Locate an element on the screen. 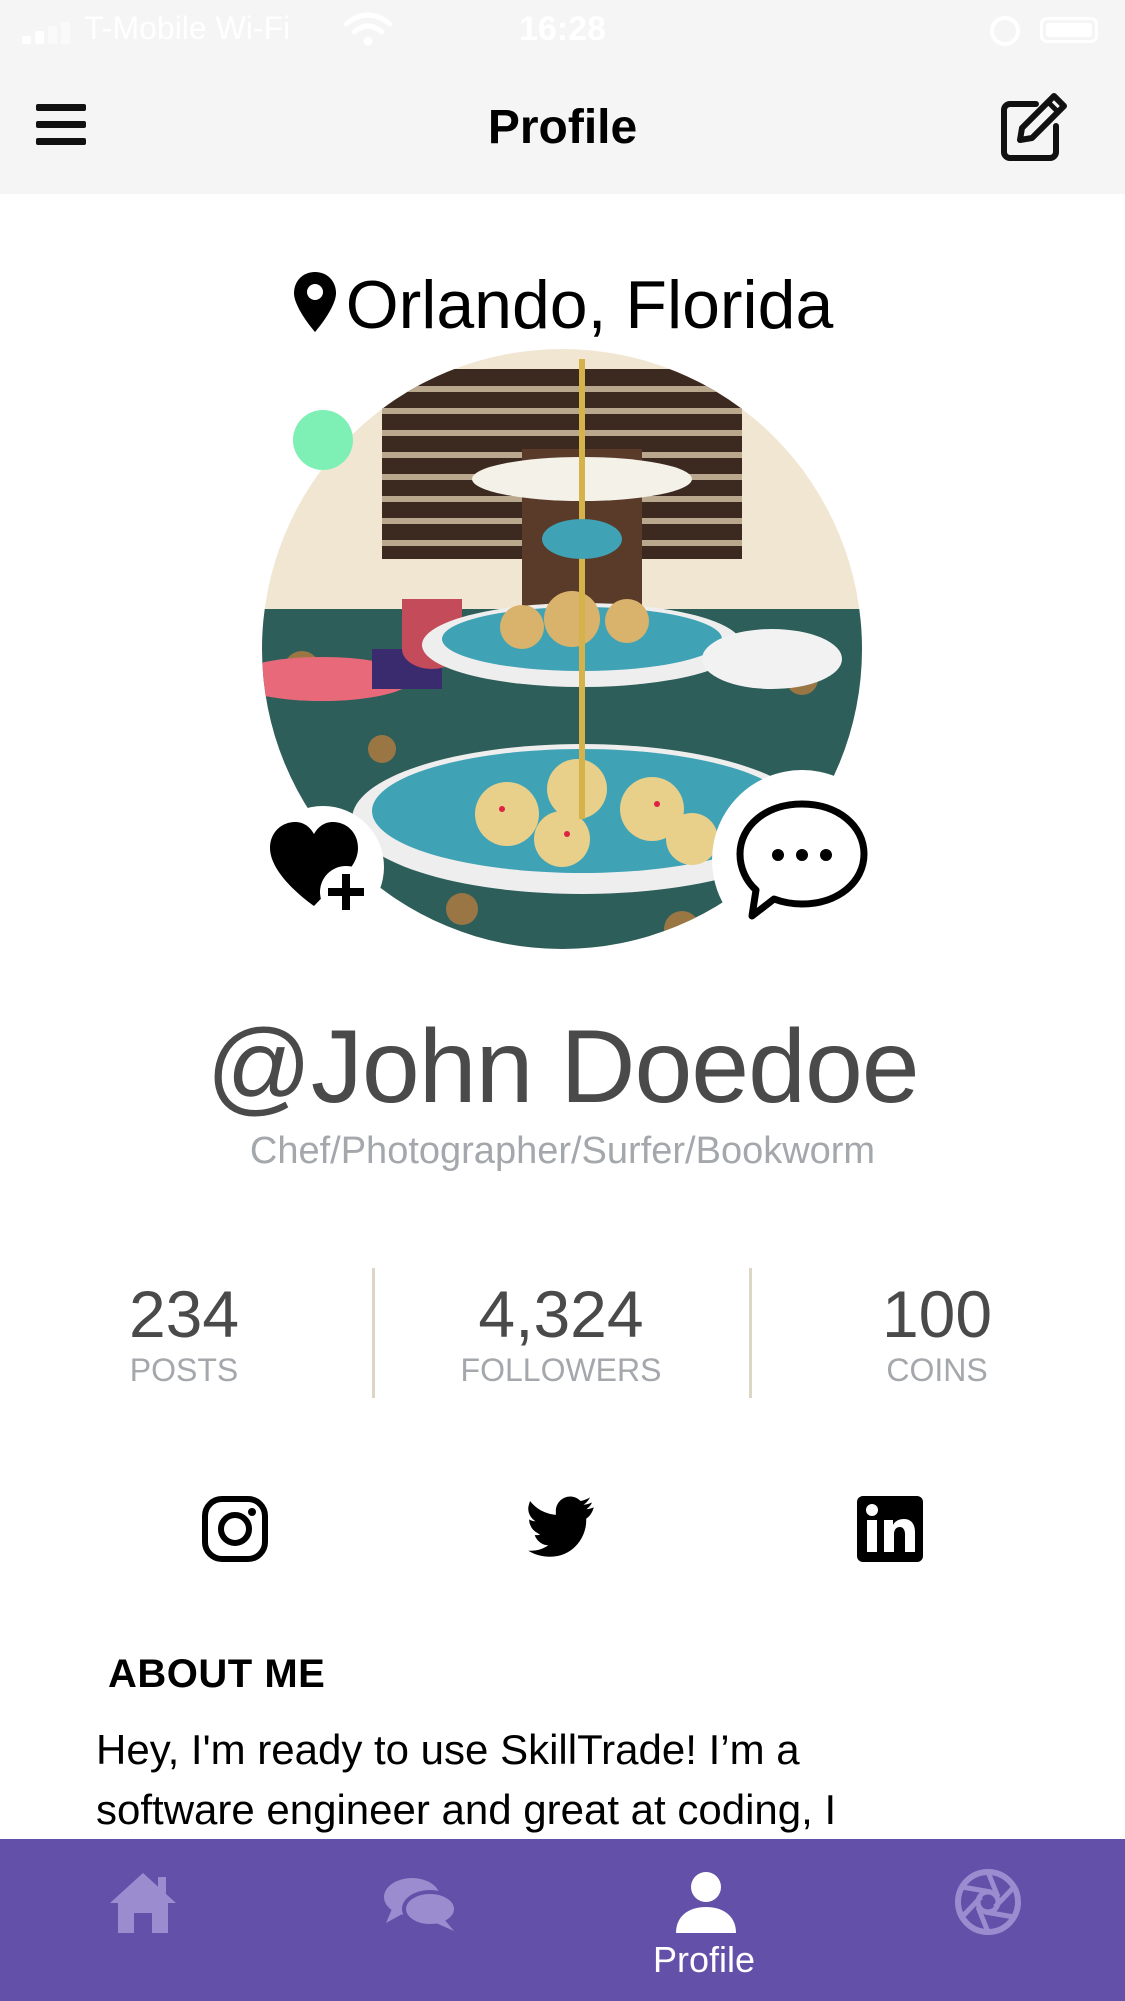  location-state: Florida is located at coordinates (729, 305).